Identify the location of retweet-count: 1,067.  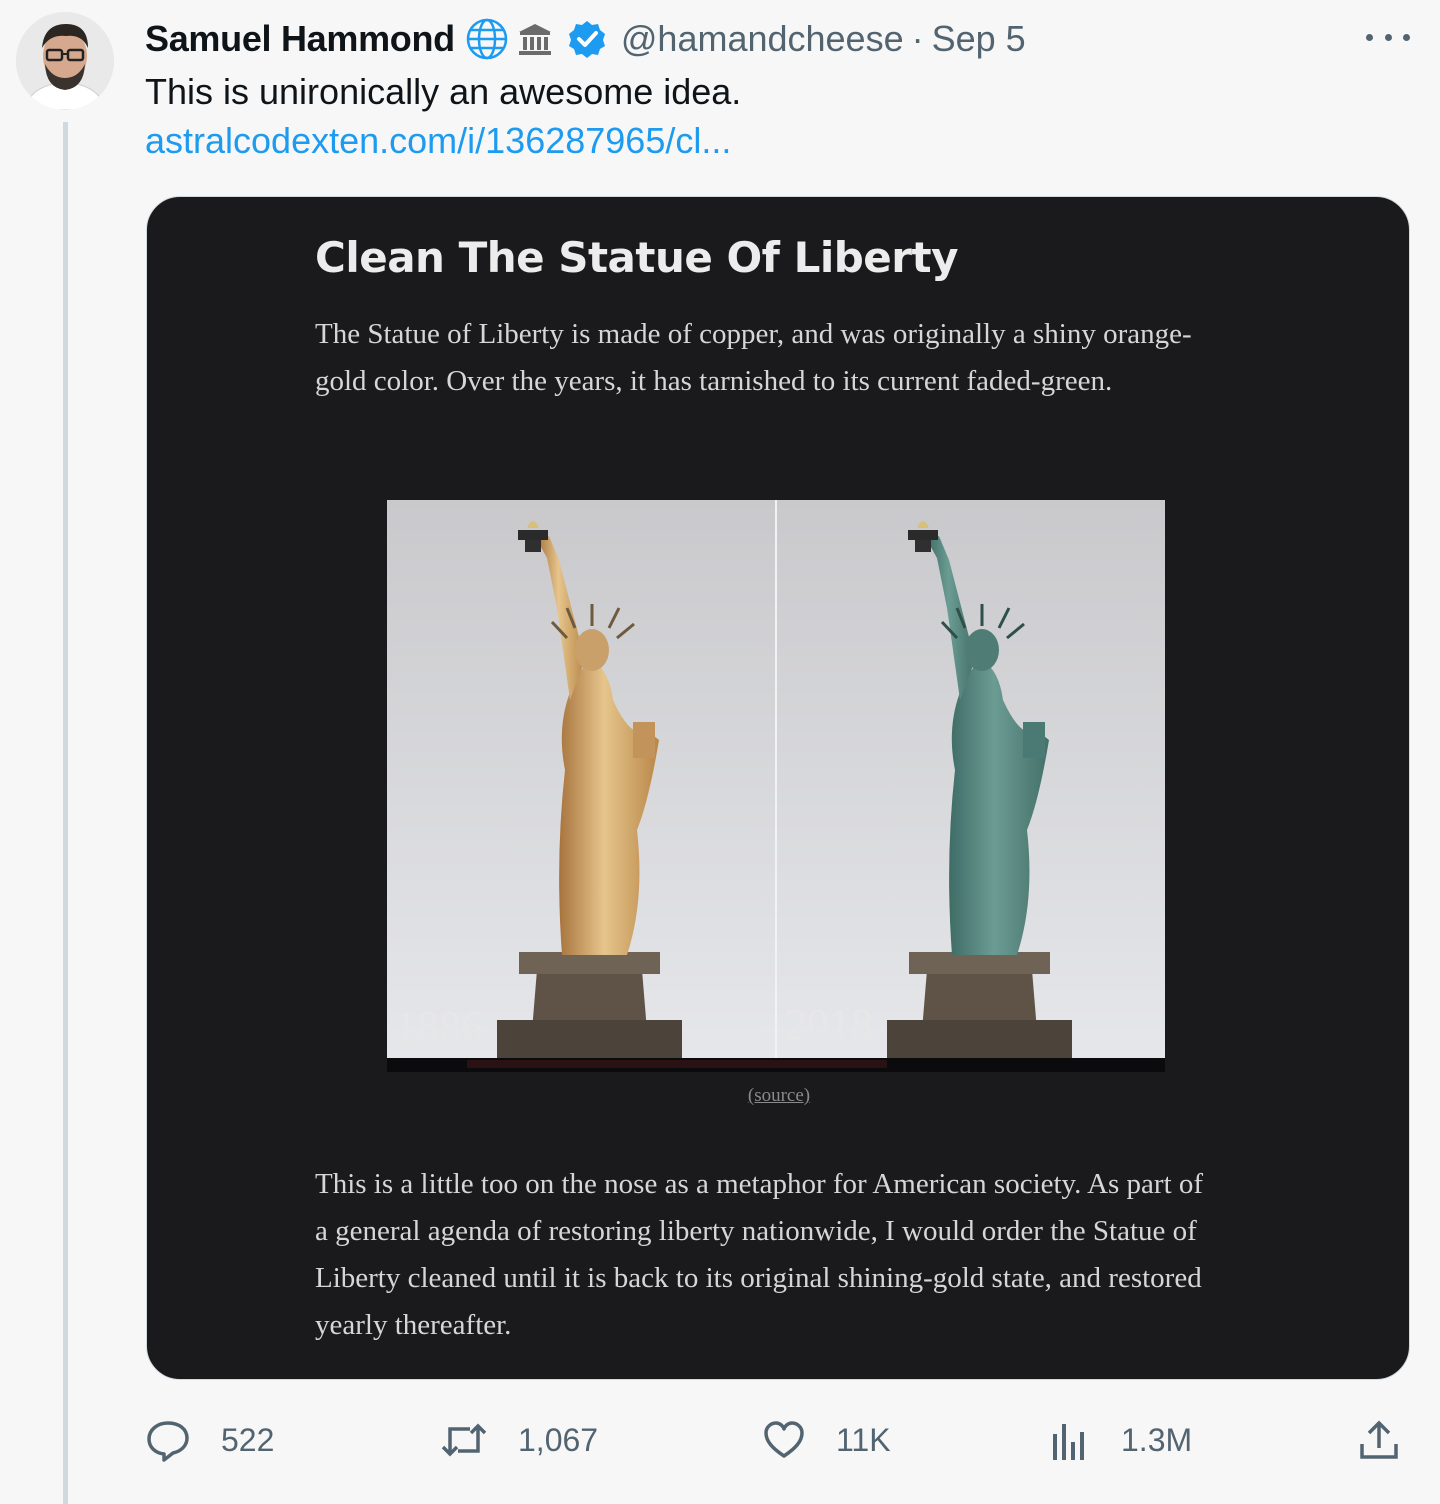
(558, 1439).